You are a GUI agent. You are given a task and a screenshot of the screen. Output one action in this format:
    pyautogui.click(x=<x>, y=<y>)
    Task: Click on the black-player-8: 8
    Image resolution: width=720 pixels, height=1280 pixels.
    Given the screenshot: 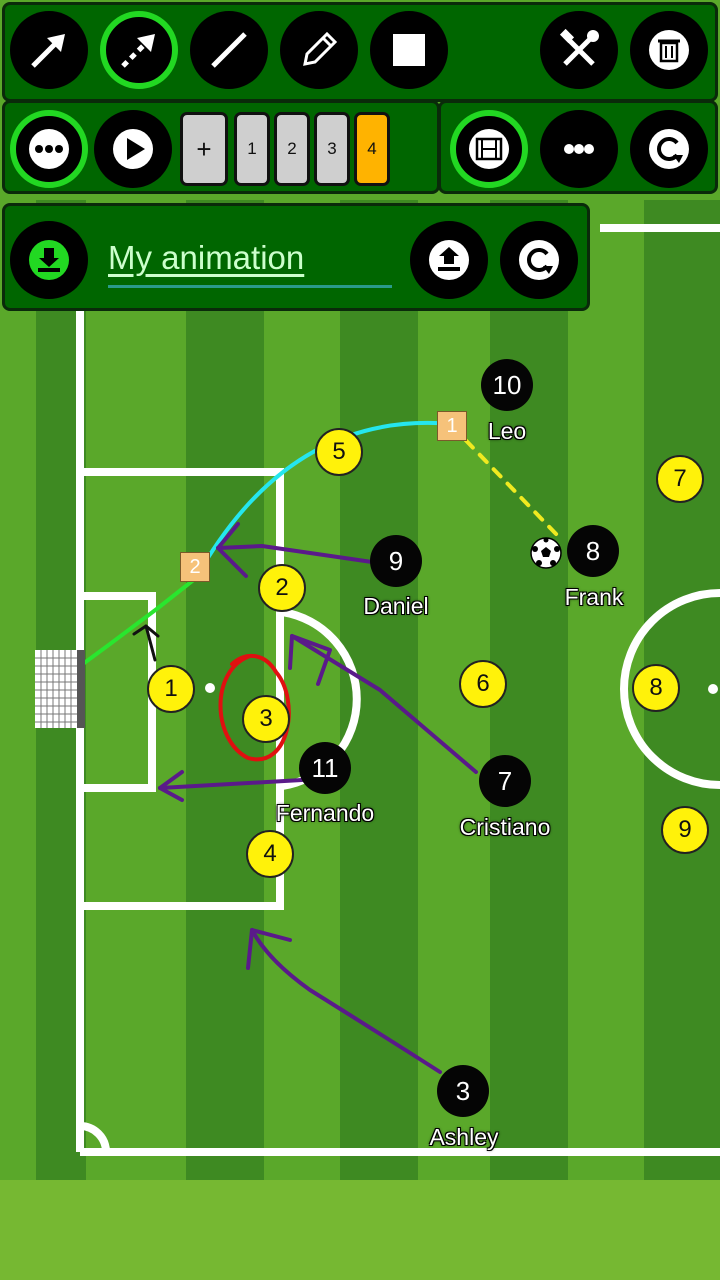 What is the action you would take?
    pyautogui.click(x=593, y=551)
    